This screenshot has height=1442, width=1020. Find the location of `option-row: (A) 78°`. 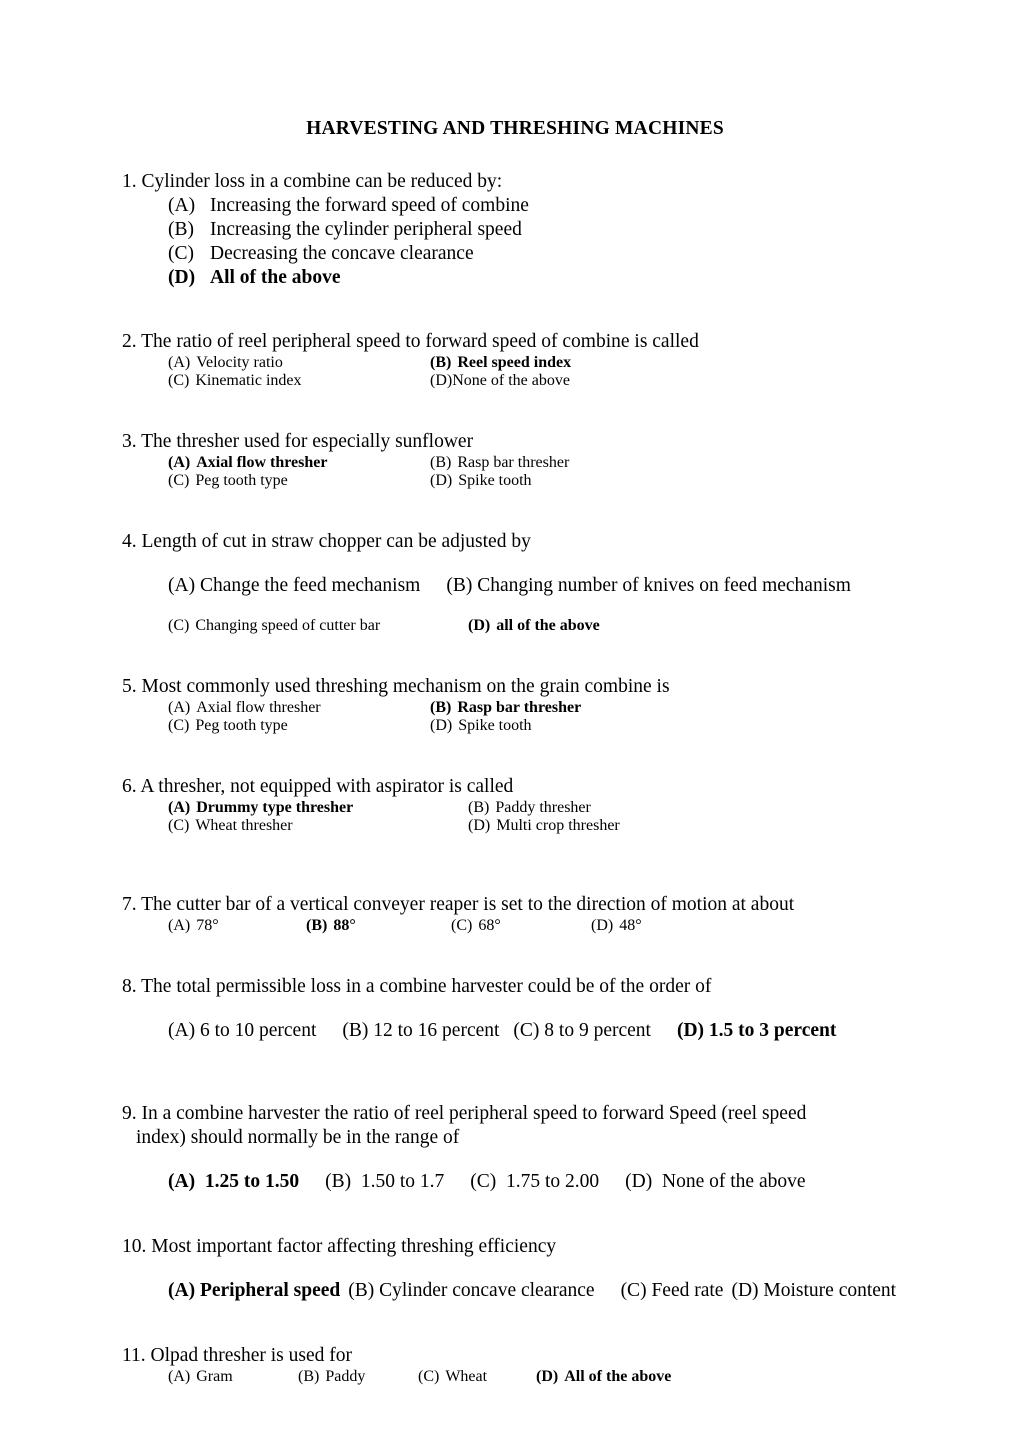

option-row: (A) 78° is located at coordinates (237, 926).